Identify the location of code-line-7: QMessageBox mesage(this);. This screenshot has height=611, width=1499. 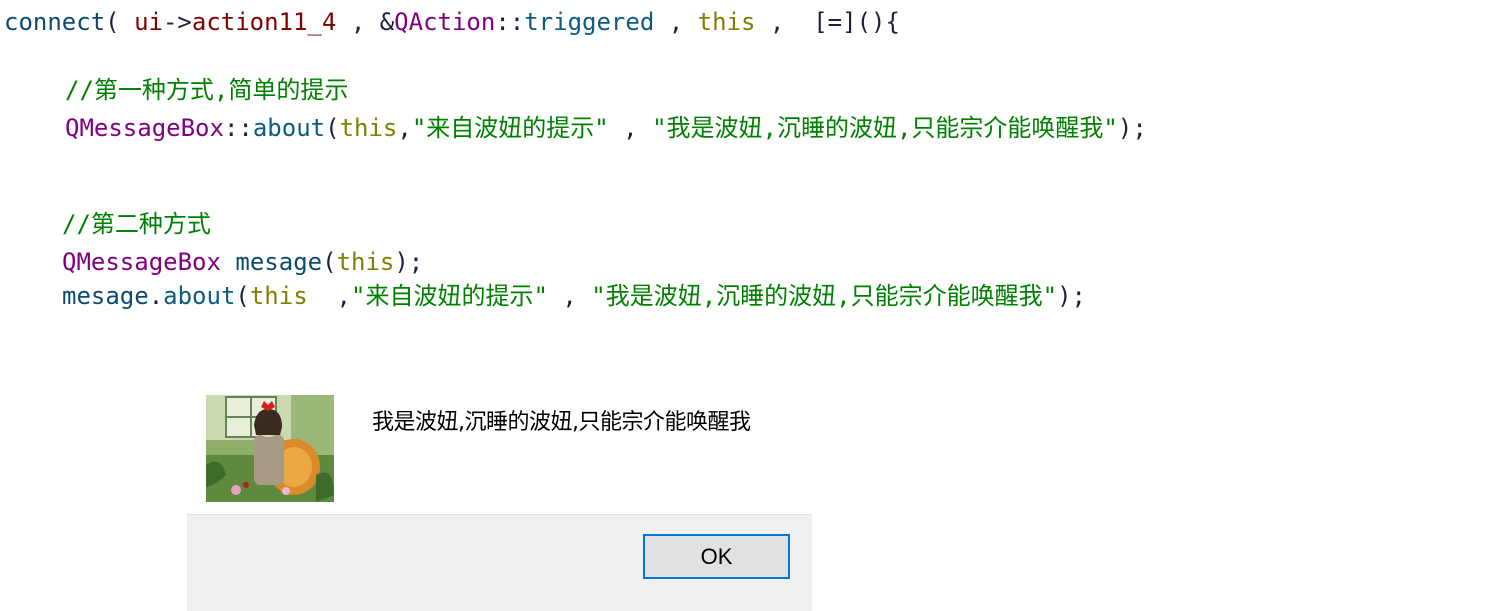
(242, 262).